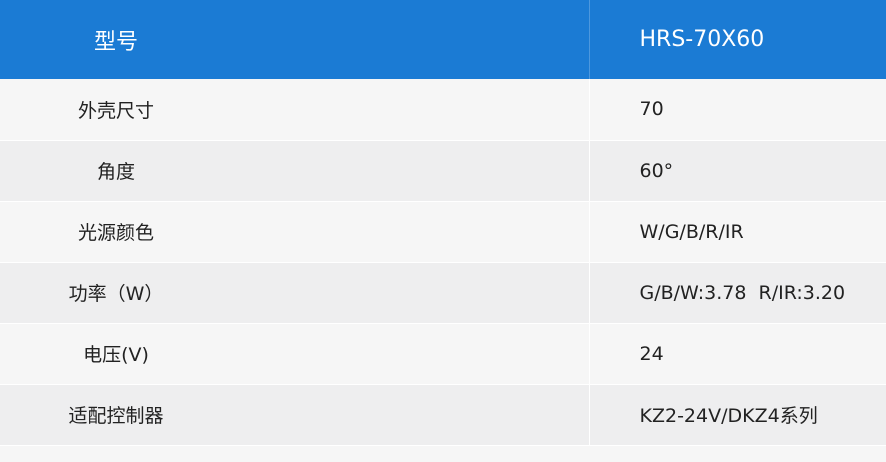 This screenshot has height=462, width=886. What do you see at coordinates (295, 39) in the screenshot?
I see `model-header-label: 型号` at bounding box center [295, 39].